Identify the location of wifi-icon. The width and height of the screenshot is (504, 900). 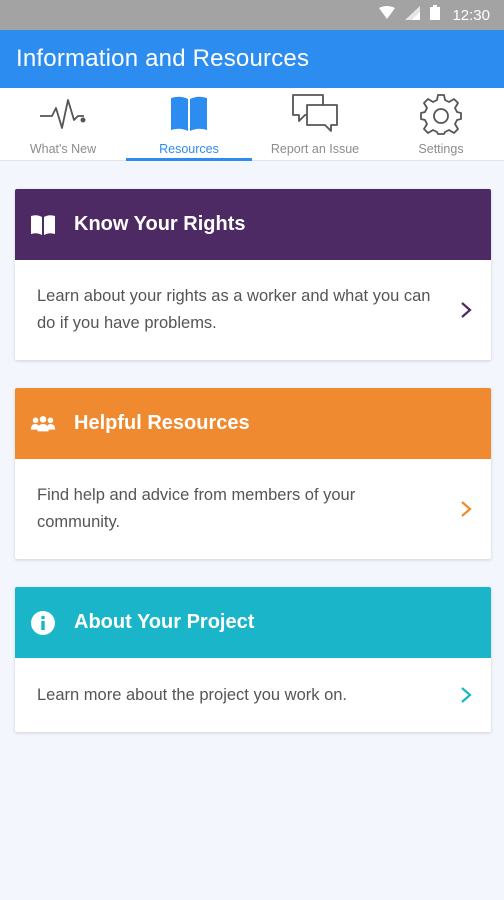
(387, 15).